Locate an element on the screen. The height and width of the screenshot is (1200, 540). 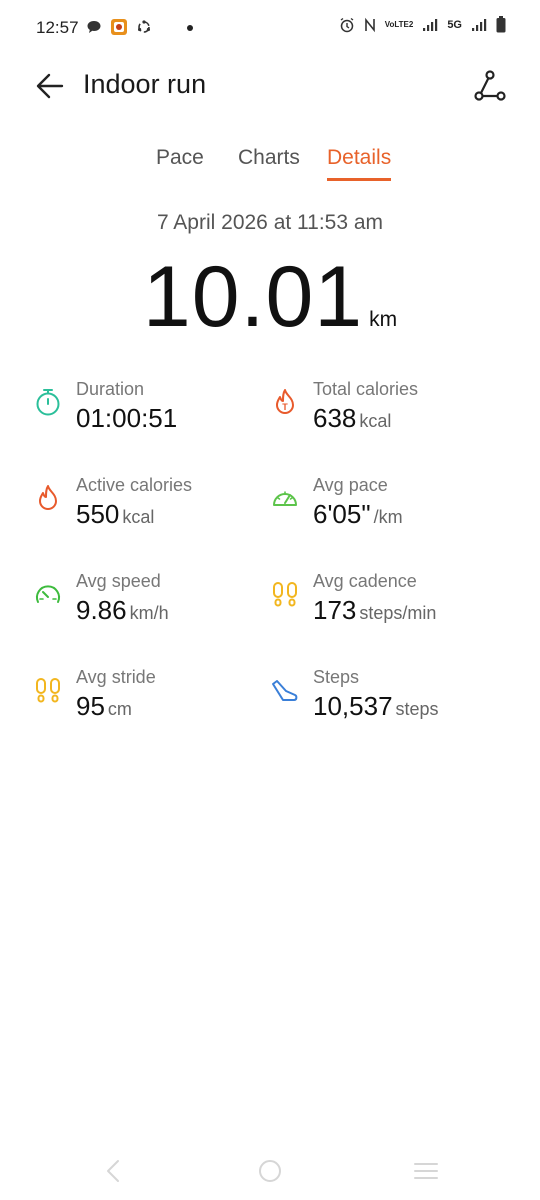
alarm-icon is located at coordinates (347, 24).